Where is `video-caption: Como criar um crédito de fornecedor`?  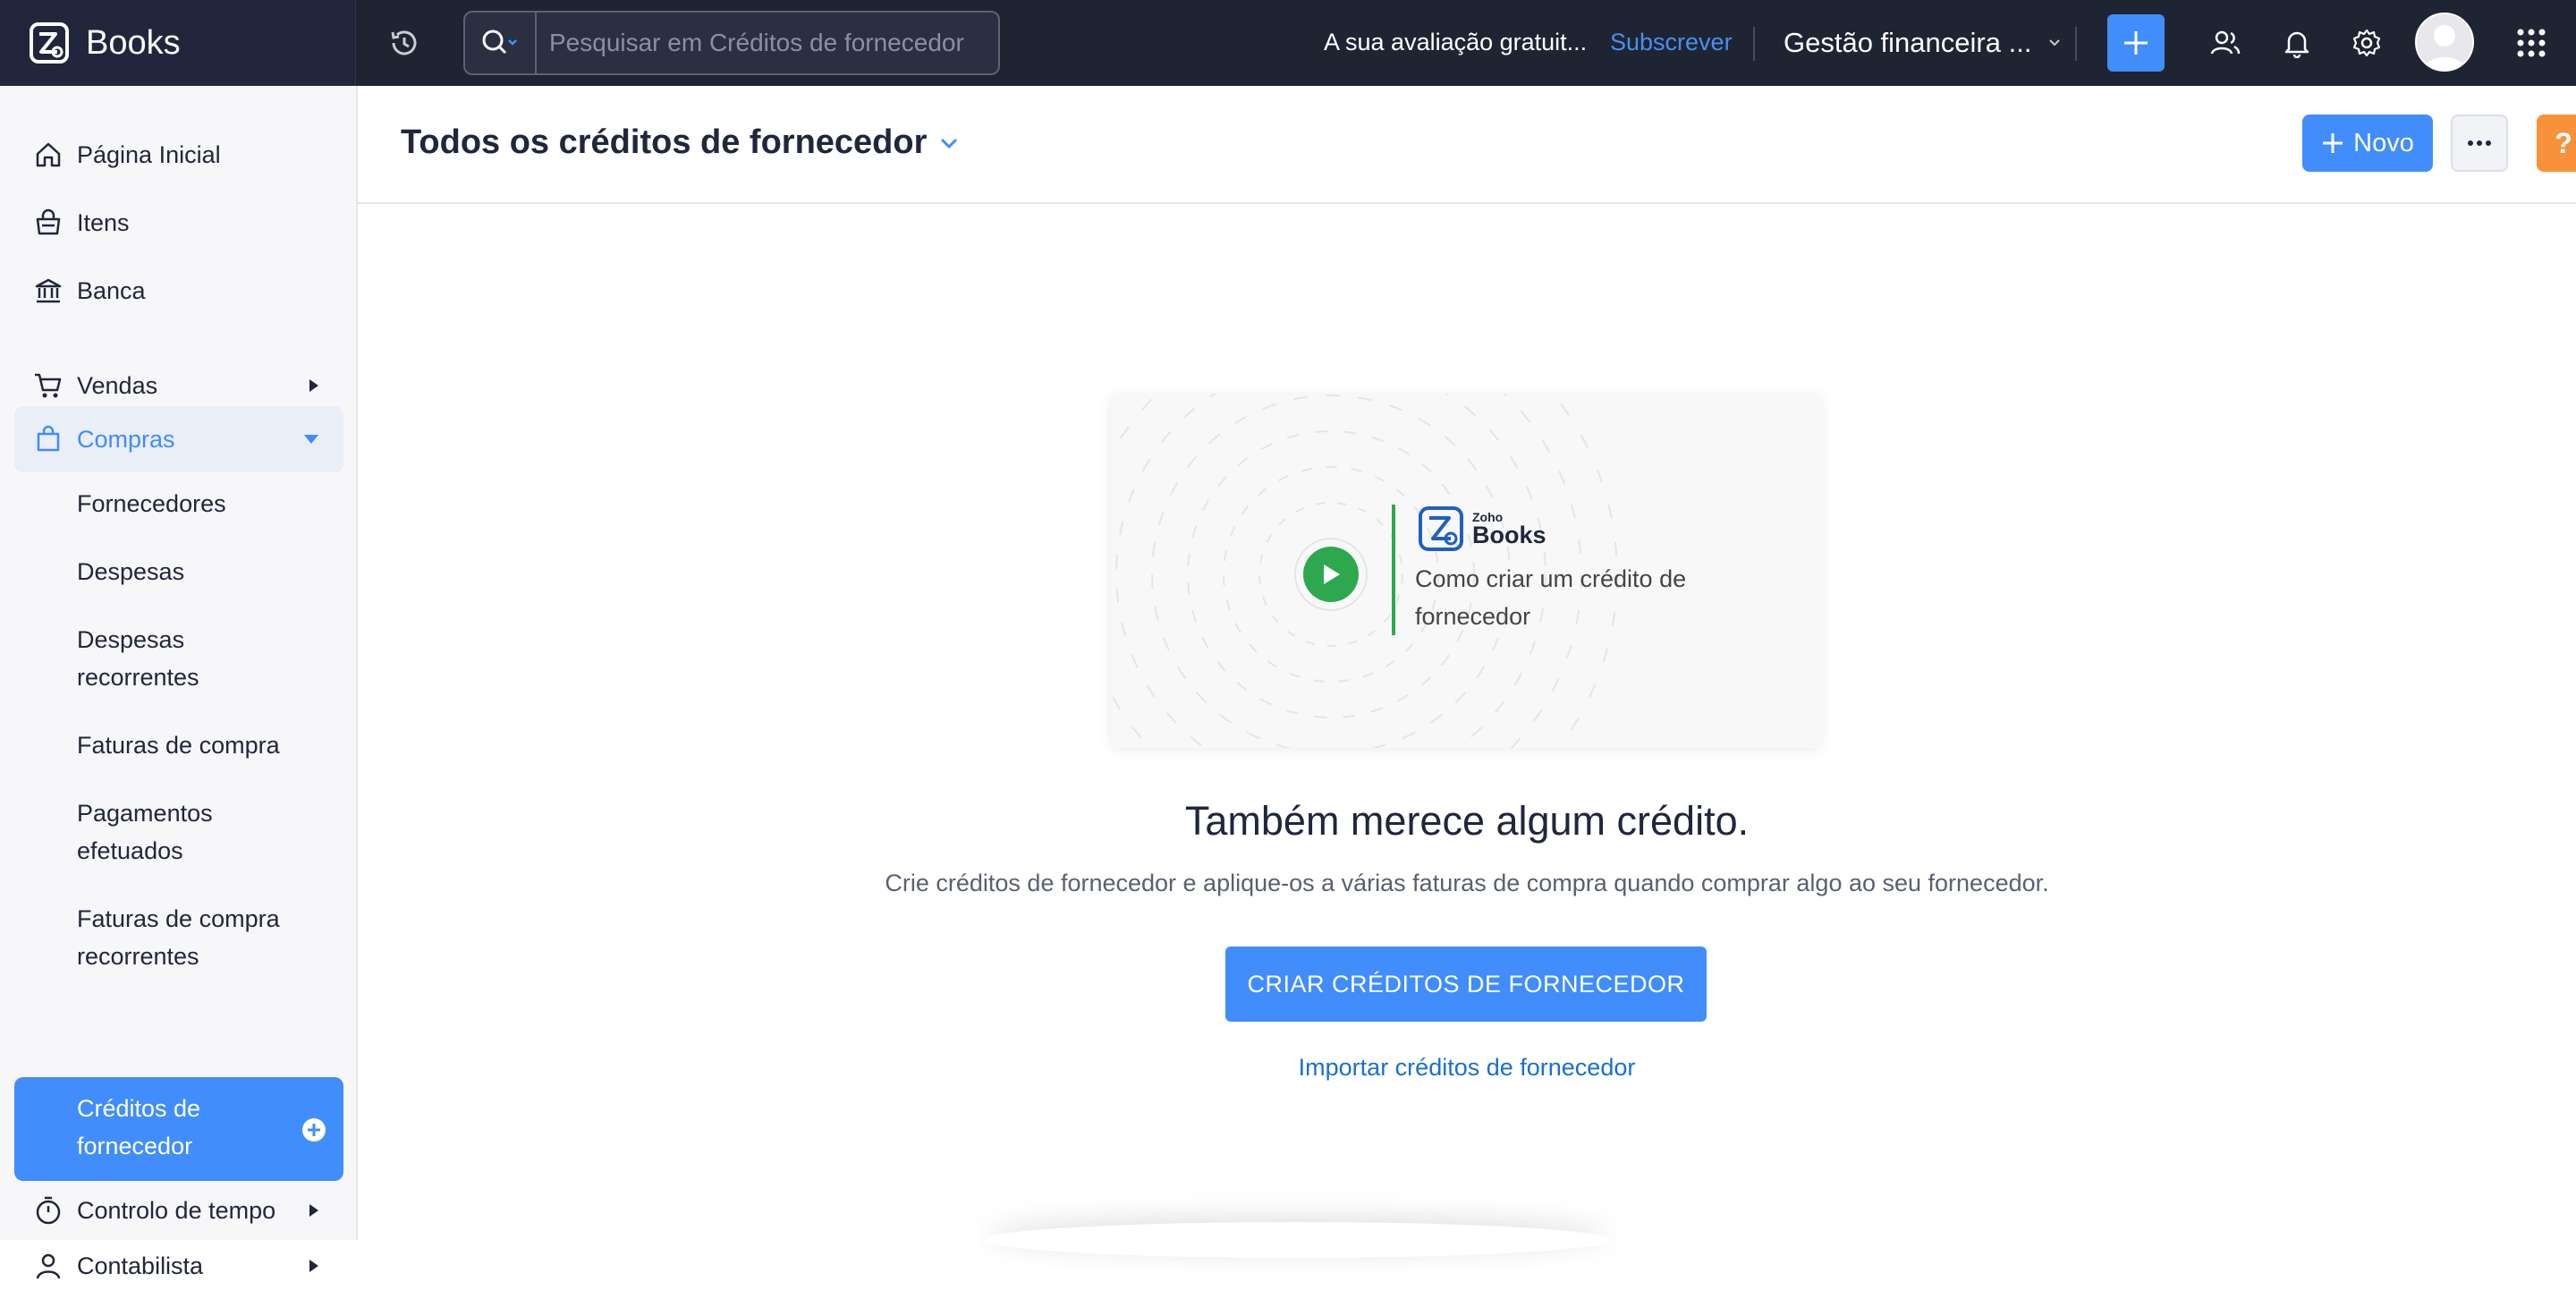 video-caption: Como criar um crédito de fornecedor is located at coordinates (1551, 597).